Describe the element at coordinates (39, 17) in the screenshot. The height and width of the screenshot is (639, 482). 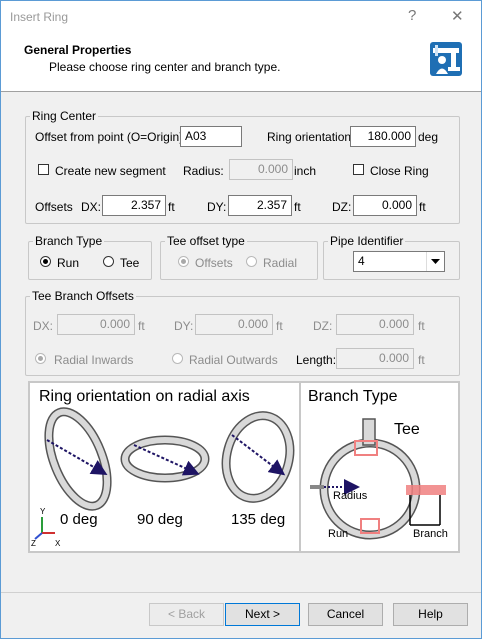
I see `window-title: Insert Ring` at that location.